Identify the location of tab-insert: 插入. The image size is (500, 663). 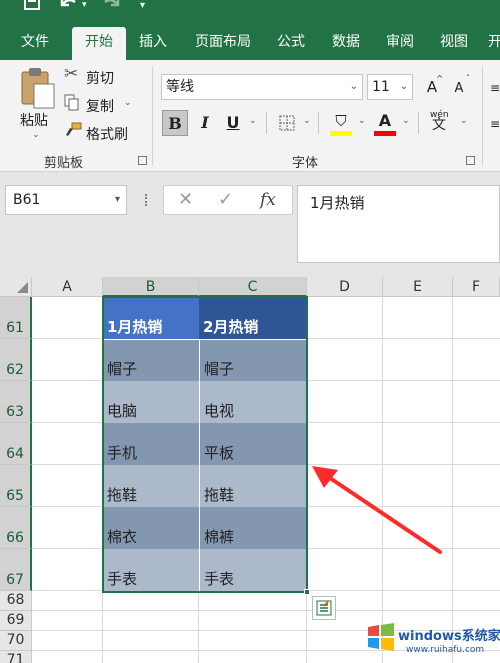
(153, 45).